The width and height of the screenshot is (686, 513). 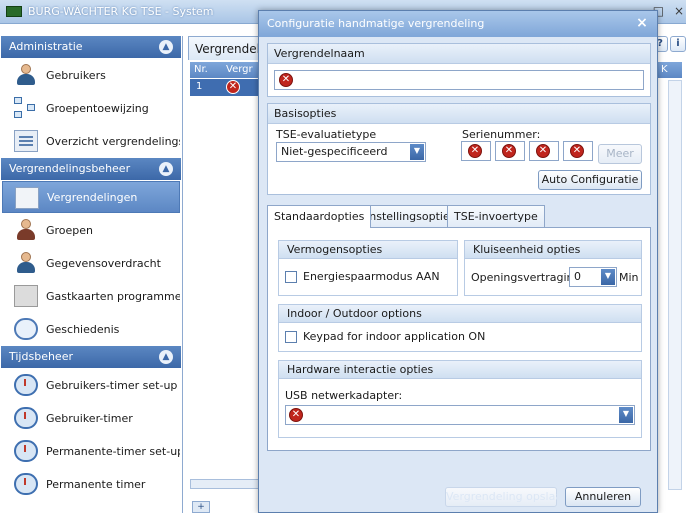 What do you see at coordinates (590, 180) in the screenshot?
I see `auto-config-button: Auto Configuratie` at bounding box center [590, 180].